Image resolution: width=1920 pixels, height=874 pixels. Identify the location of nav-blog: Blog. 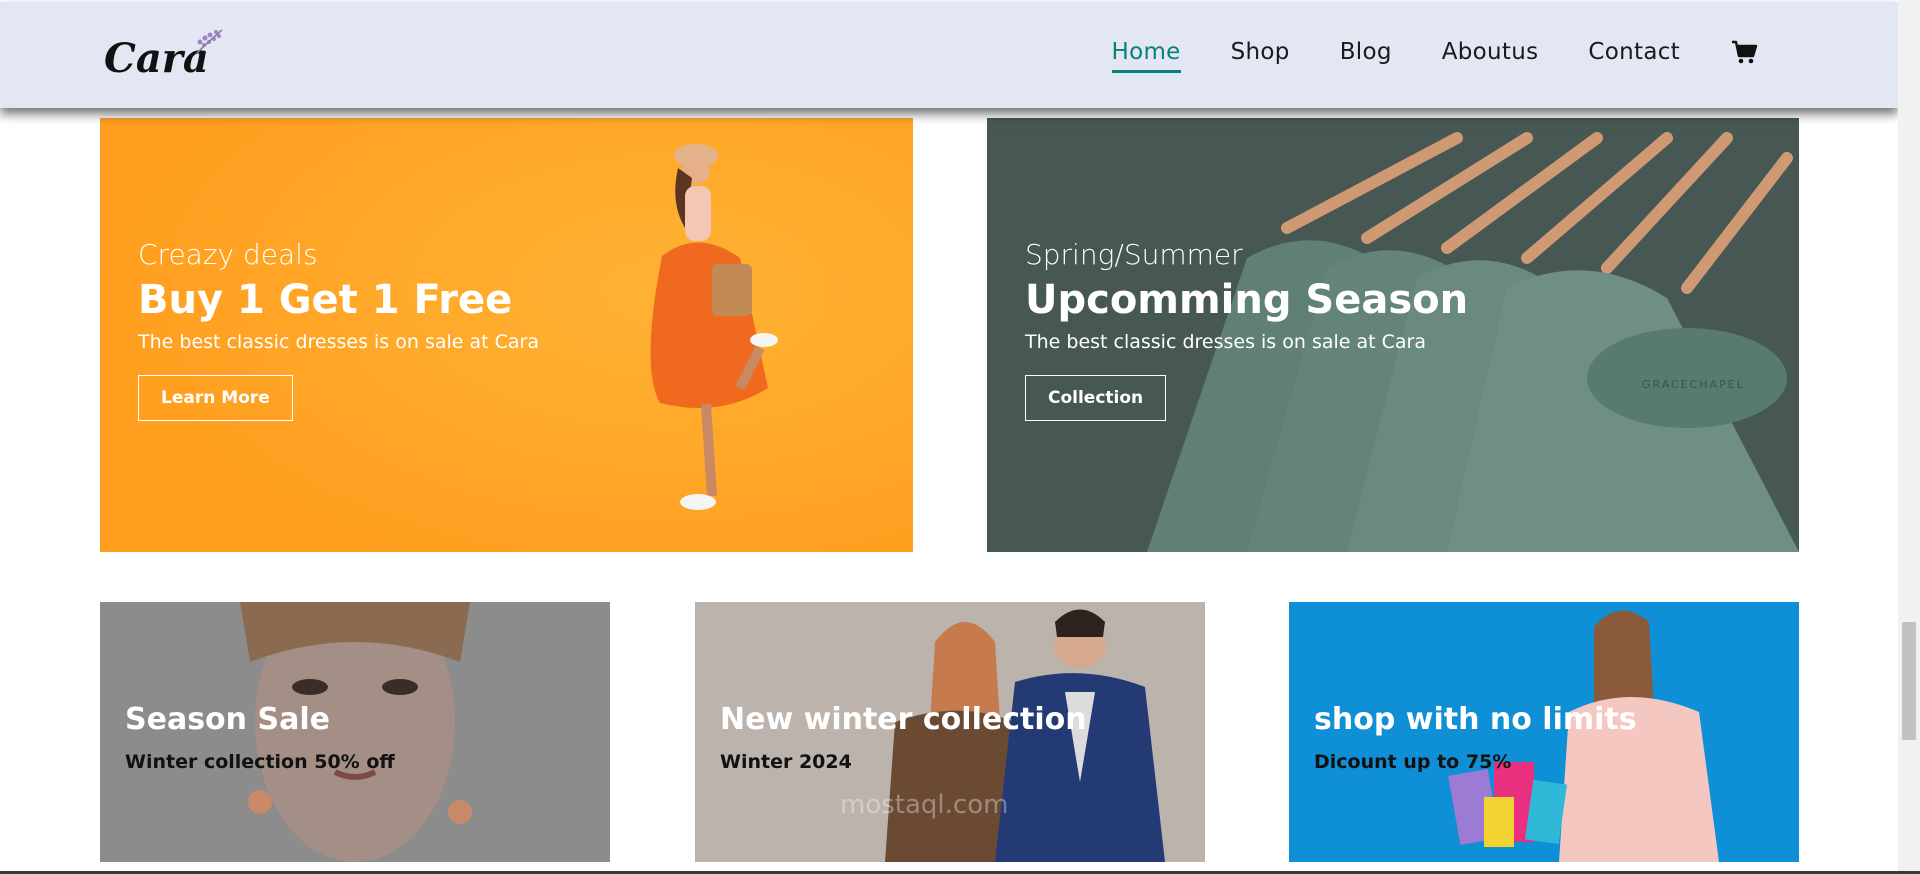
(1366, 52).